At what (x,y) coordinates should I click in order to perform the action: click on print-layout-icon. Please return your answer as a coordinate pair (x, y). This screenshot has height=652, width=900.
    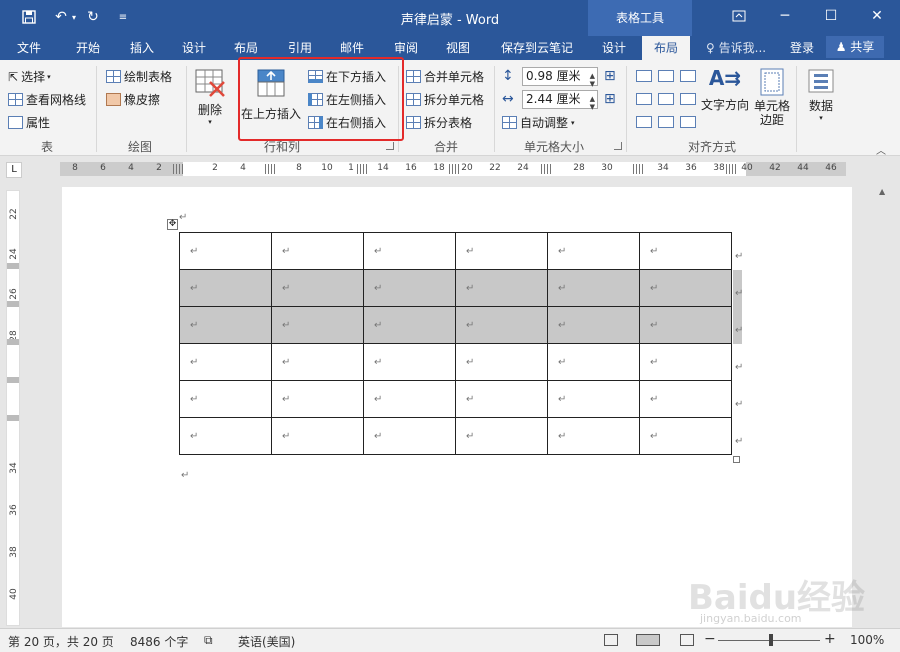
    Looking at the image, I should click on (648, 640).